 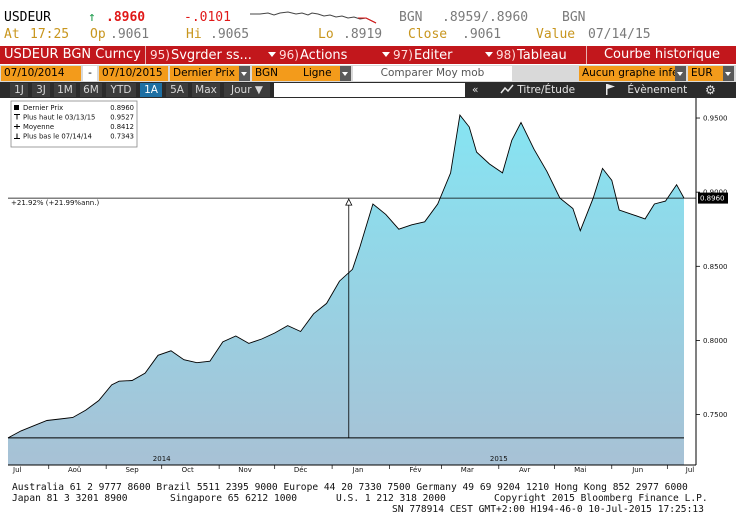 I want to click on footer-phone-japan: Japan 81 3 3201 8900, so click(x=70, y=498).